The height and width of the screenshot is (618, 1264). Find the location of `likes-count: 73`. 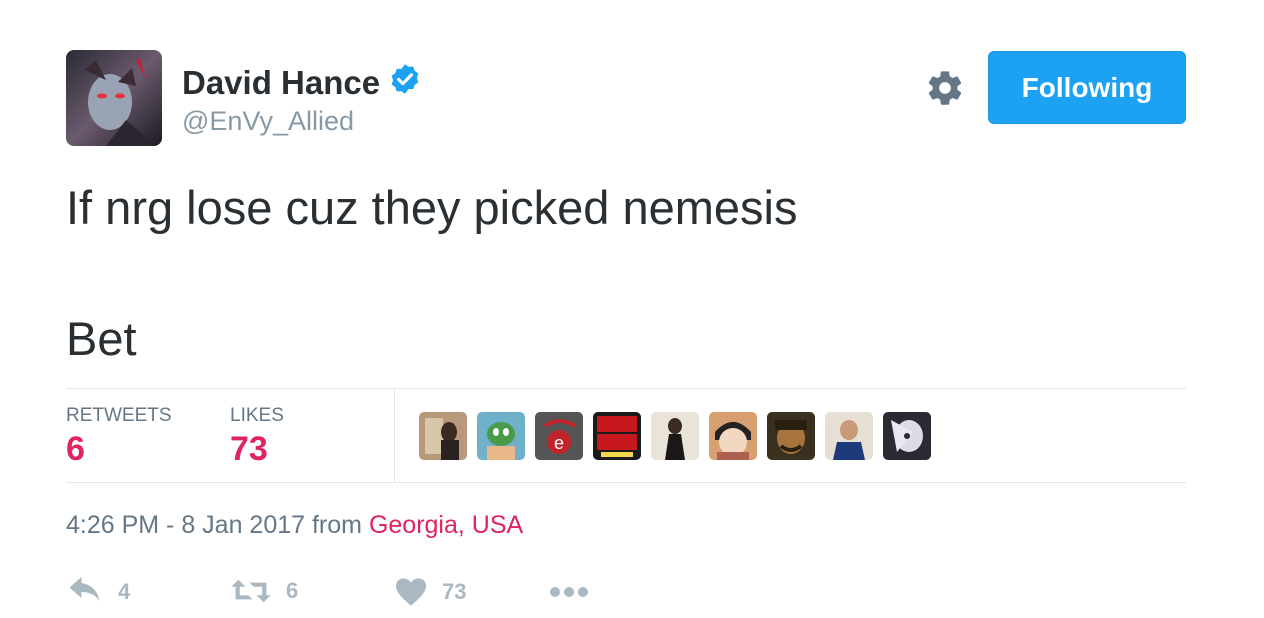

likes-count: 73 is located at coordinates (249, 449).